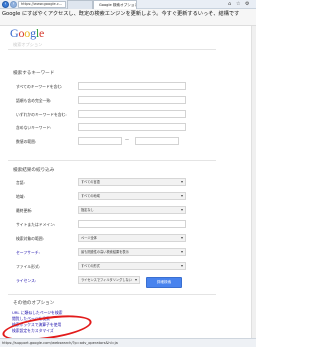 The image size is (320, 347). What do you see at coordinates (34, 170) in the screenshot?
I see `narrow-section-title: 検索結果の絞り込み` at bounding box center [34, 170].